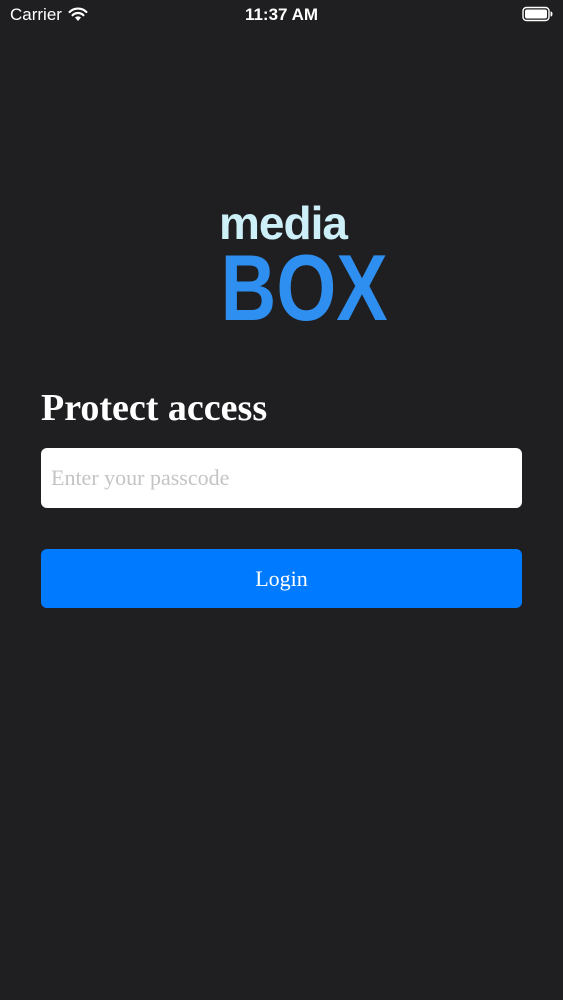 The height and width of the screenshot is (1000, 563). I want to click on battery-icon, so click(538, 14).